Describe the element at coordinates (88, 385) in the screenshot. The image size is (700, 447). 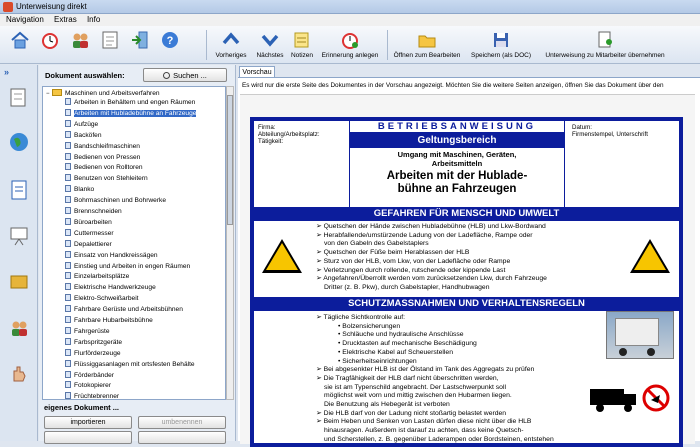
I see `tree-item: Fotokopierer` at that location.